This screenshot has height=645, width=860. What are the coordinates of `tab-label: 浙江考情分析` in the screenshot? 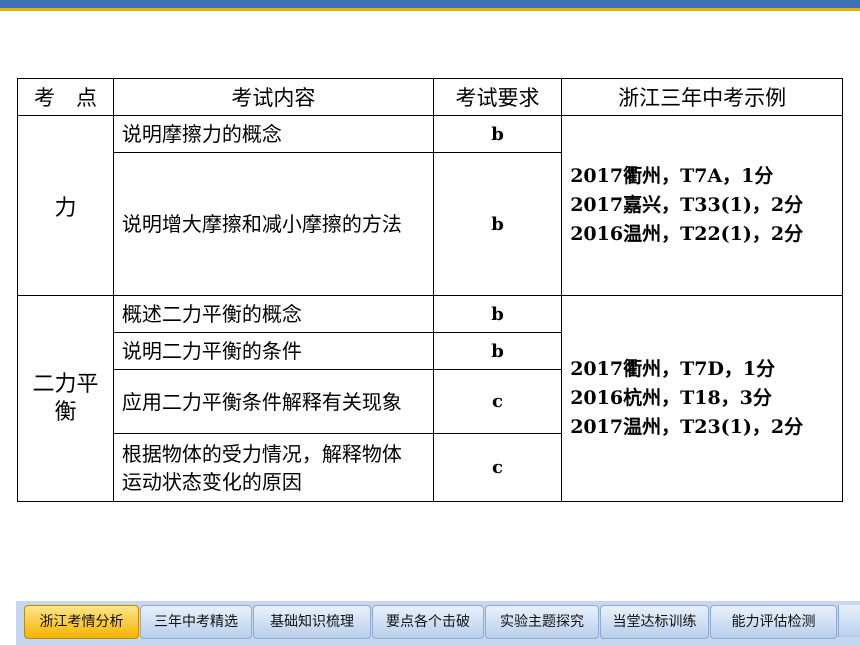 It's located at (81, 622).